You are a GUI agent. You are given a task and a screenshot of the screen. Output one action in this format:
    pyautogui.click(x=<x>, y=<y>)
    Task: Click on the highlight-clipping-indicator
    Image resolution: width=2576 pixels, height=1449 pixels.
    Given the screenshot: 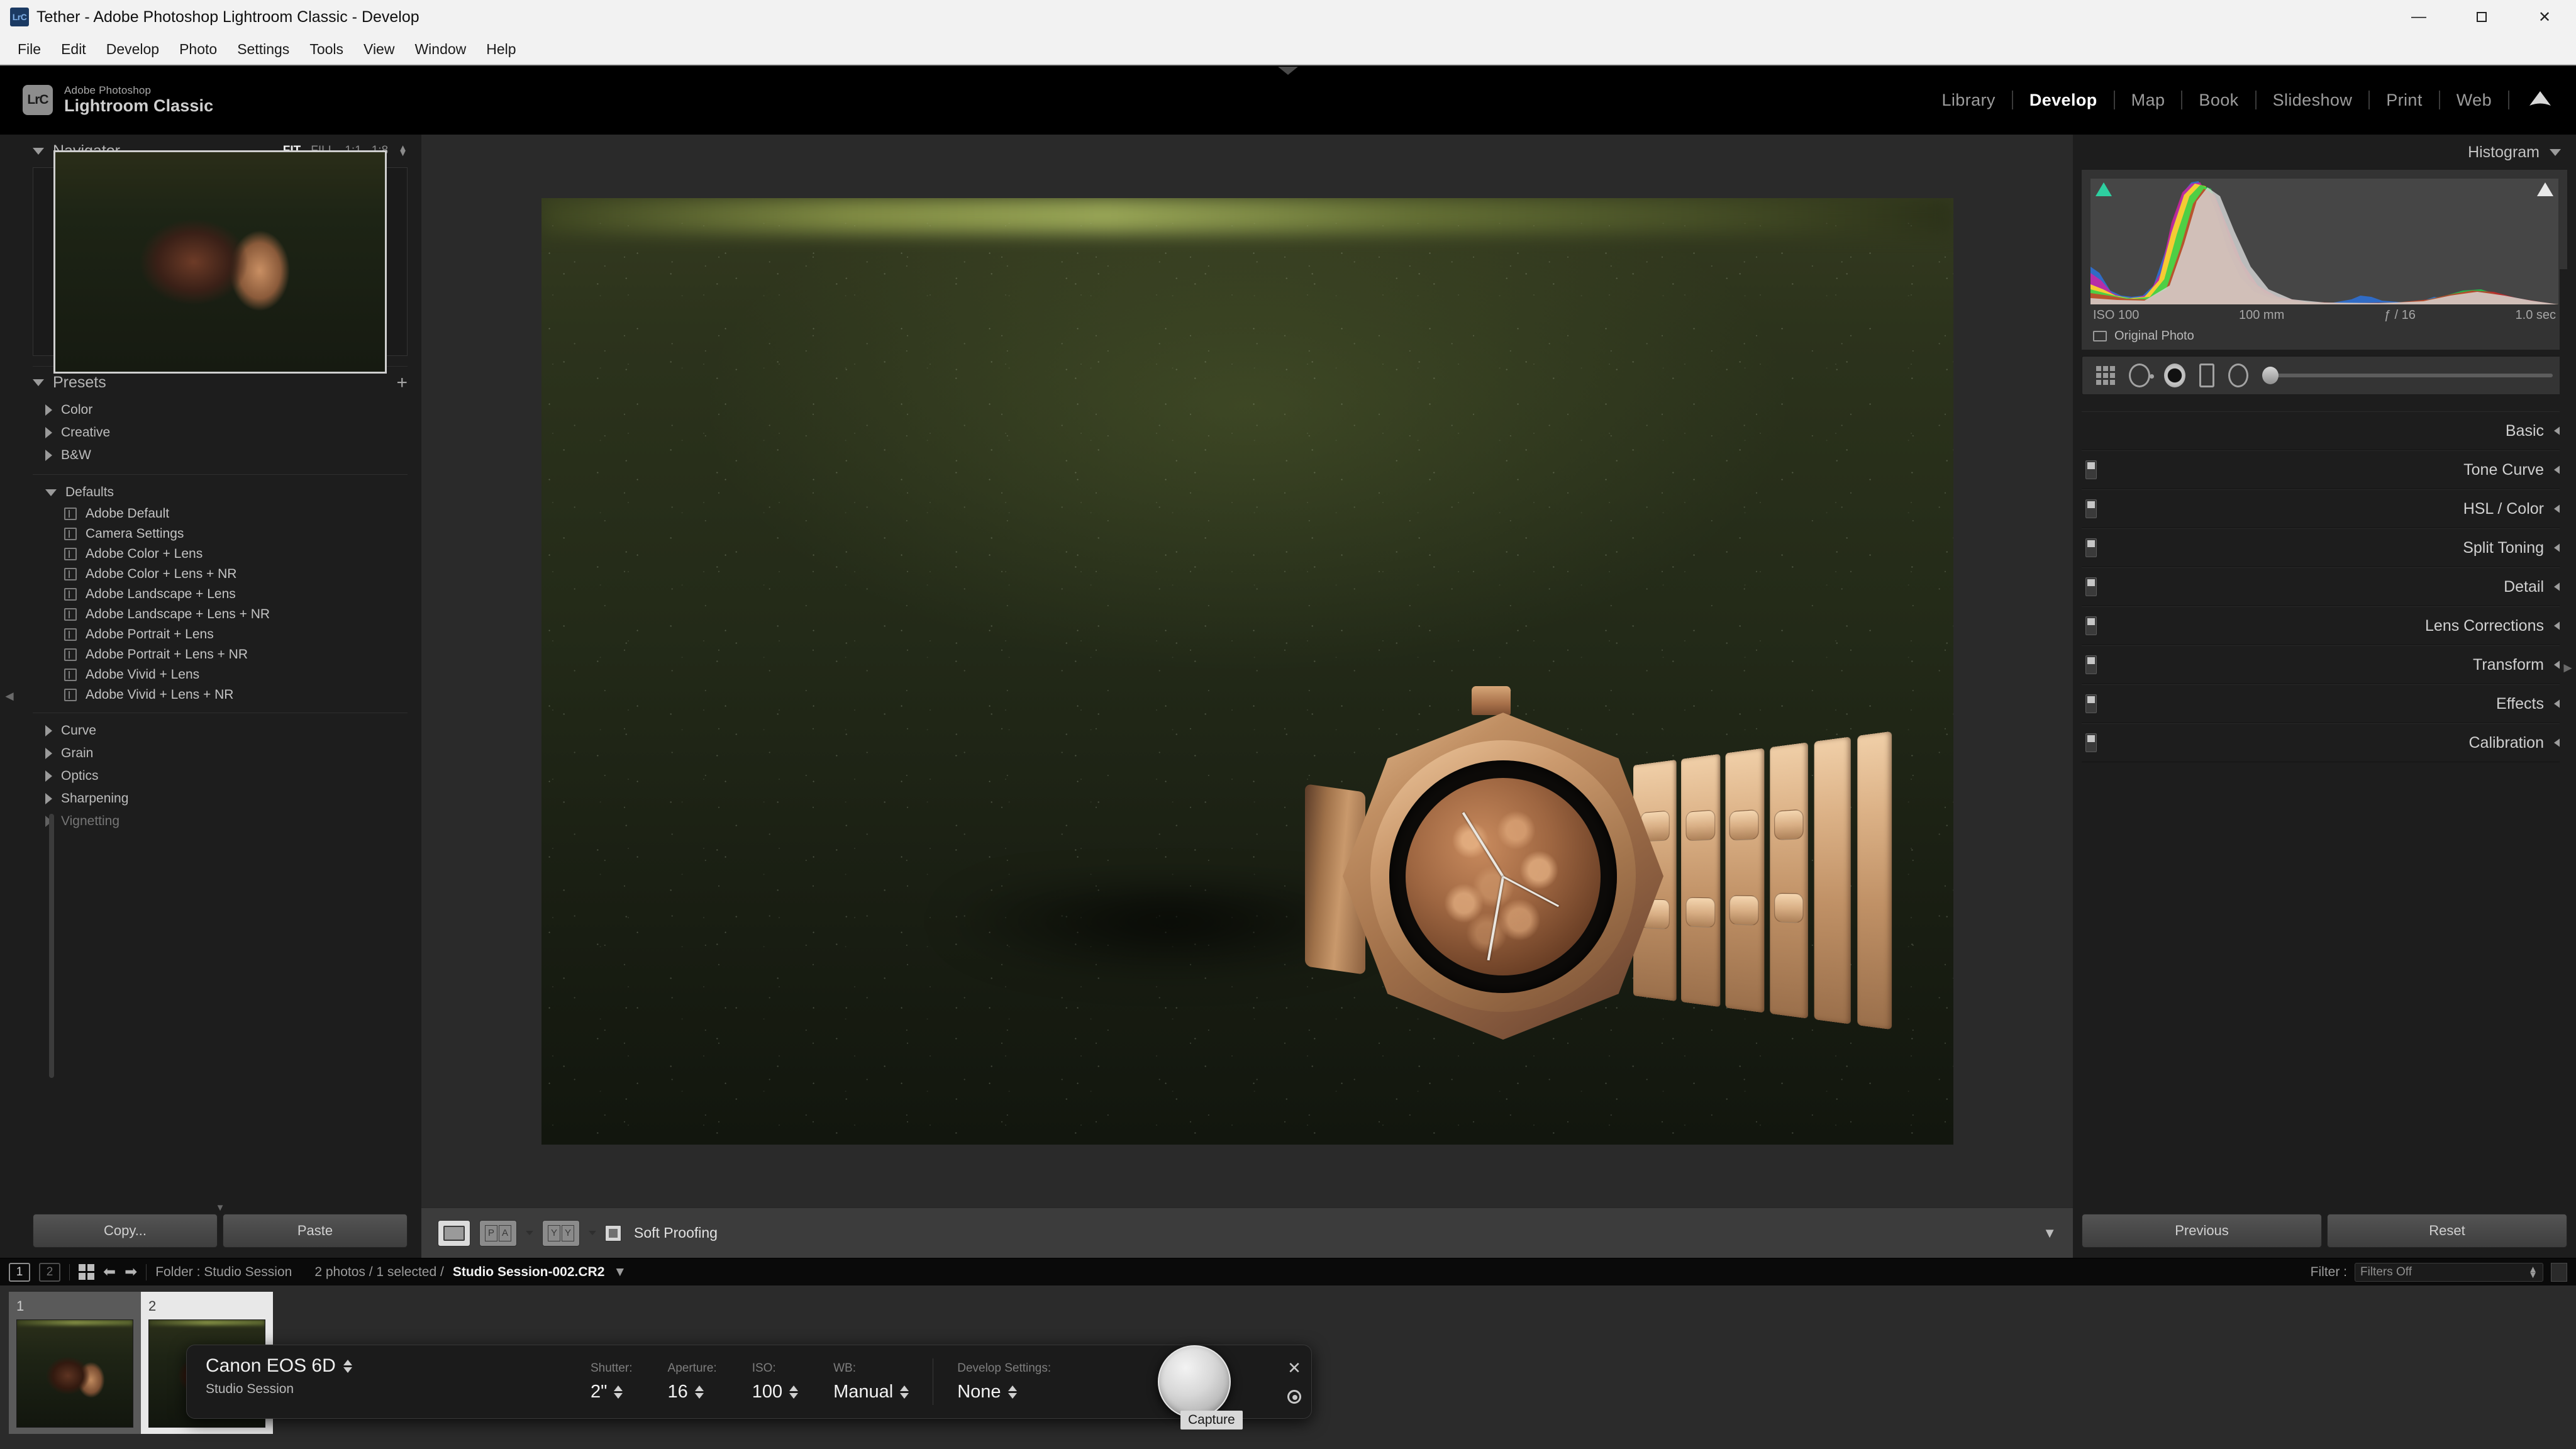 What is the action you would take?
    pyautogui.click(x=2545, y=189)
    